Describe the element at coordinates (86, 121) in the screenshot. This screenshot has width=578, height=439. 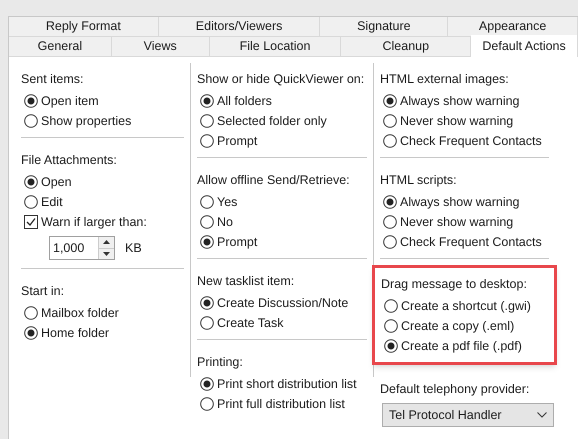
I see `option-label: Show properties` at that location.